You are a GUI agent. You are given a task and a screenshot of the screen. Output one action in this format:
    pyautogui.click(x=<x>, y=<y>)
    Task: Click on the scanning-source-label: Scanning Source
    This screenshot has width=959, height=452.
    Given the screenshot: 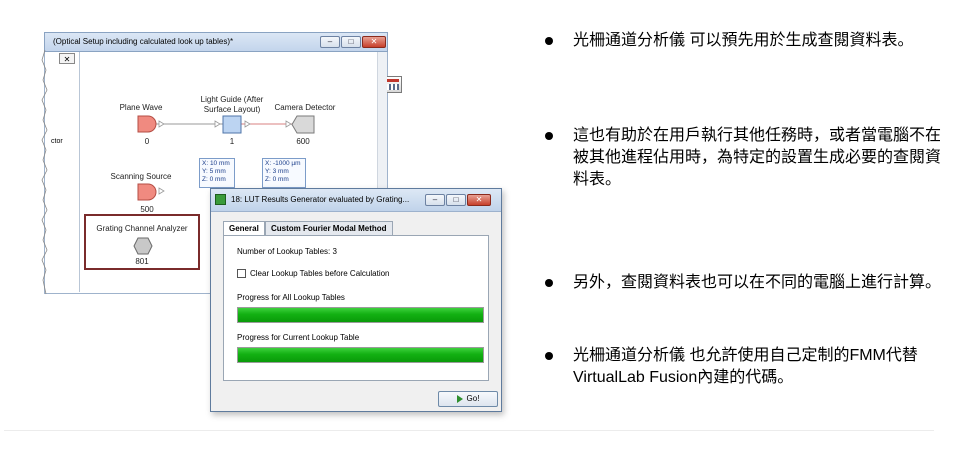 What is the action you would take?
    pyautogui.click(x=141, y=176)
    